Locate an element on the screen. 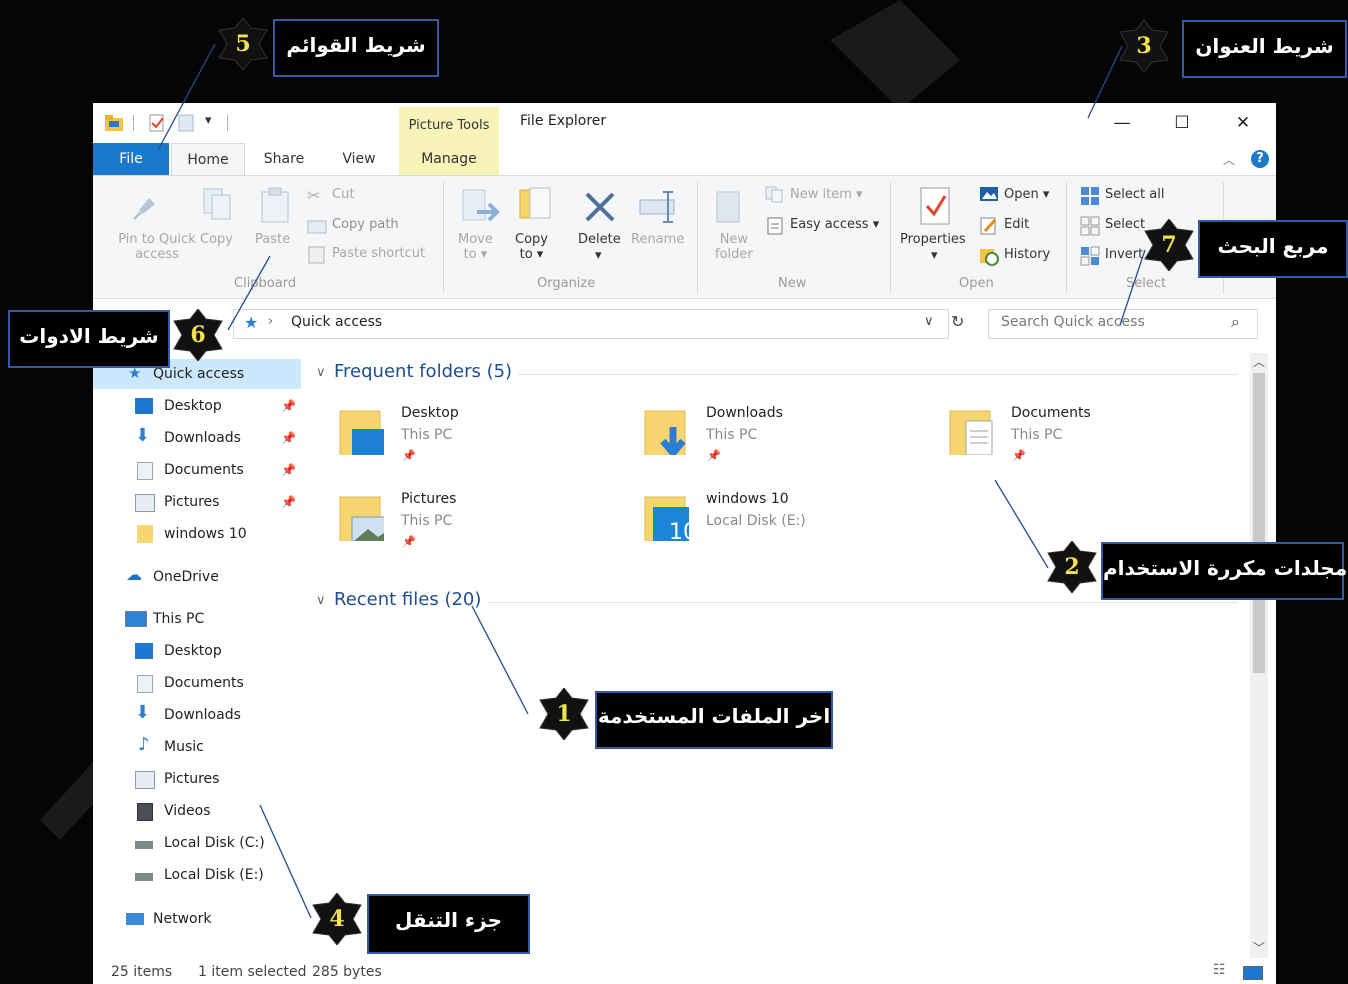 The width and height of the screenshot is (1348, 984). callout-badge-7: 7 is located at coordinates (1169, 245).